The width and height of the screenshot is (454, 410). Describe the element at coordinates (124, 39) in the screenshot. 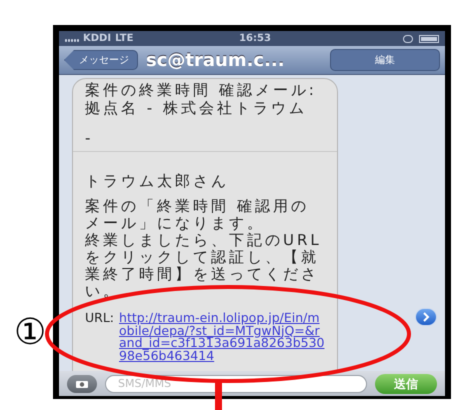

I see `network-type: LTE` at that location.